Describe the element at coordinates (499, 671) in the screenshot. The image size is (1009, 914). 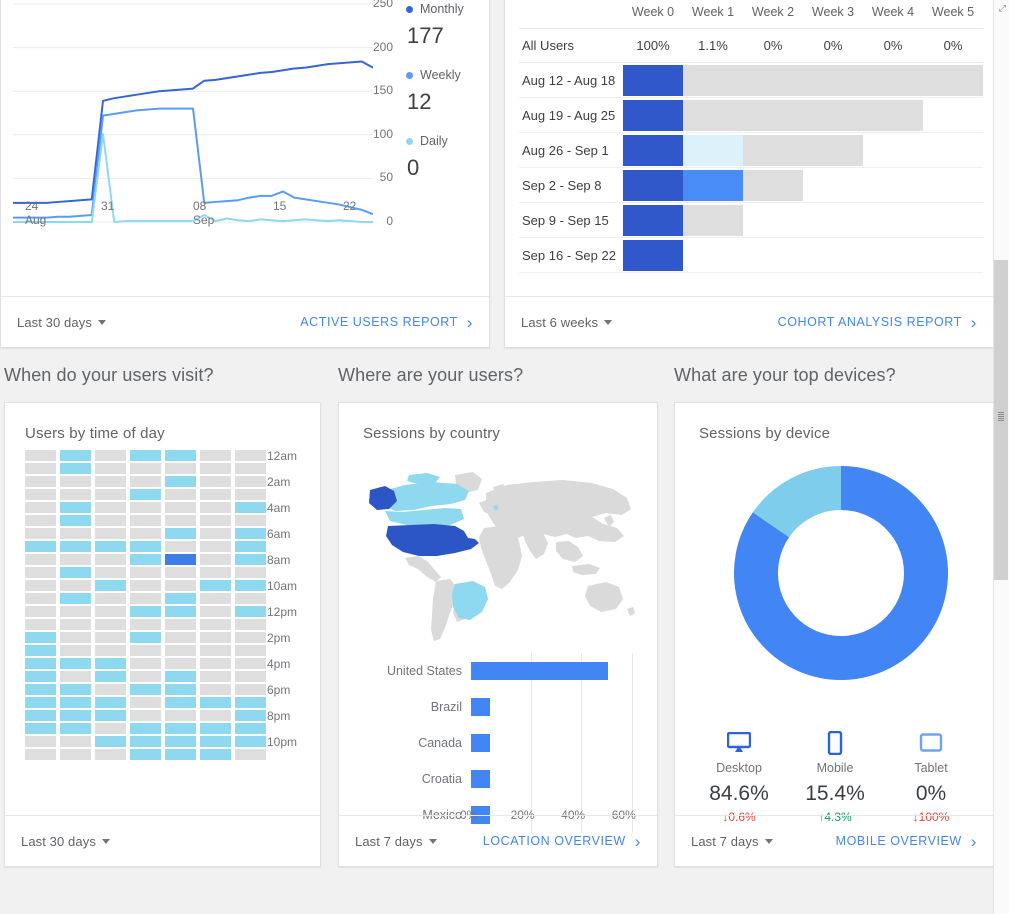
I see `country-bar-row: United States` at that location.